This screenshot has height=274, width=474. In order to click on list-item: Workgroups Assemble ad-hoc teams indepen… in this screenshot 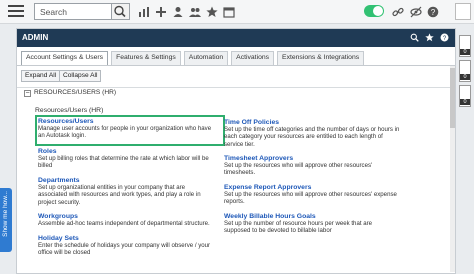, I will do `click(126, 220)`.